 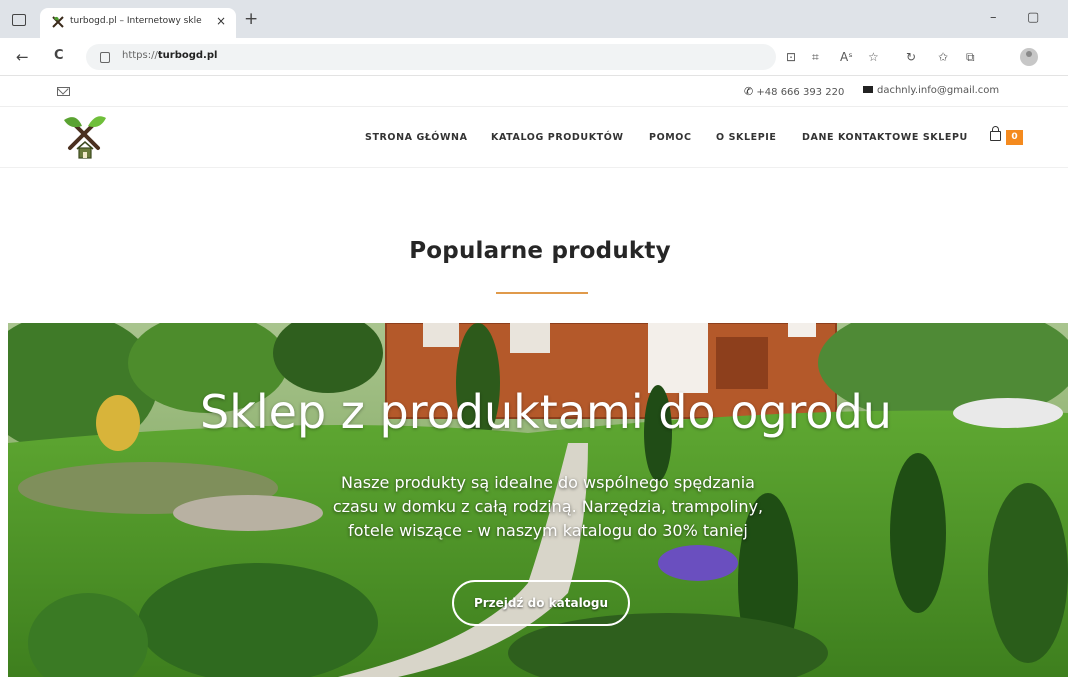 I want to click on nav-contact: DANE KONTAKTOWE SKLEPU, so click(x=885, y=137).